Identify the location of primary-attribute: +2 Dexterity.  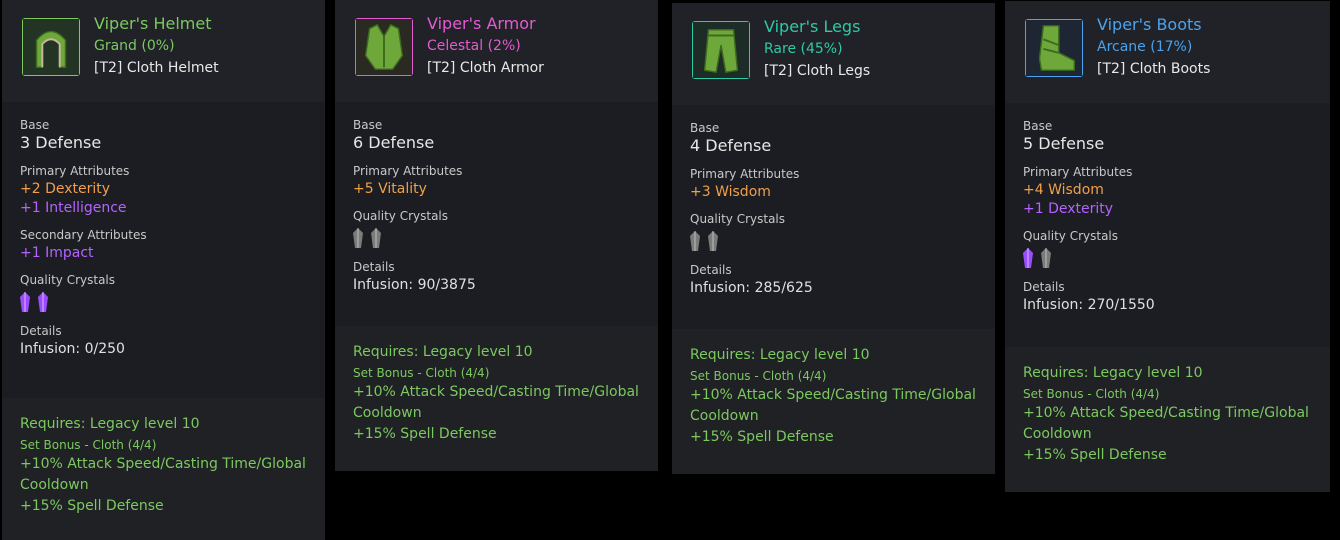
(65, 189).